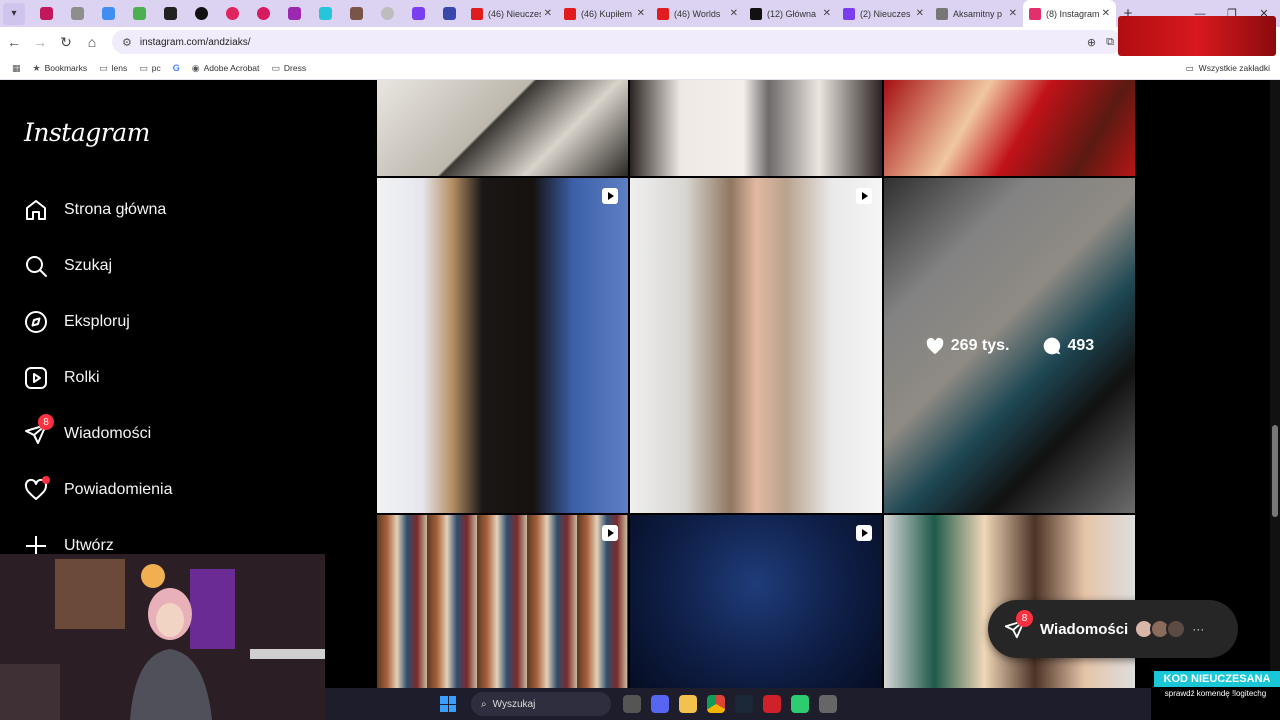  I want to click on browser-tab: (46) Kupiłem ✕, so click(604, 13).